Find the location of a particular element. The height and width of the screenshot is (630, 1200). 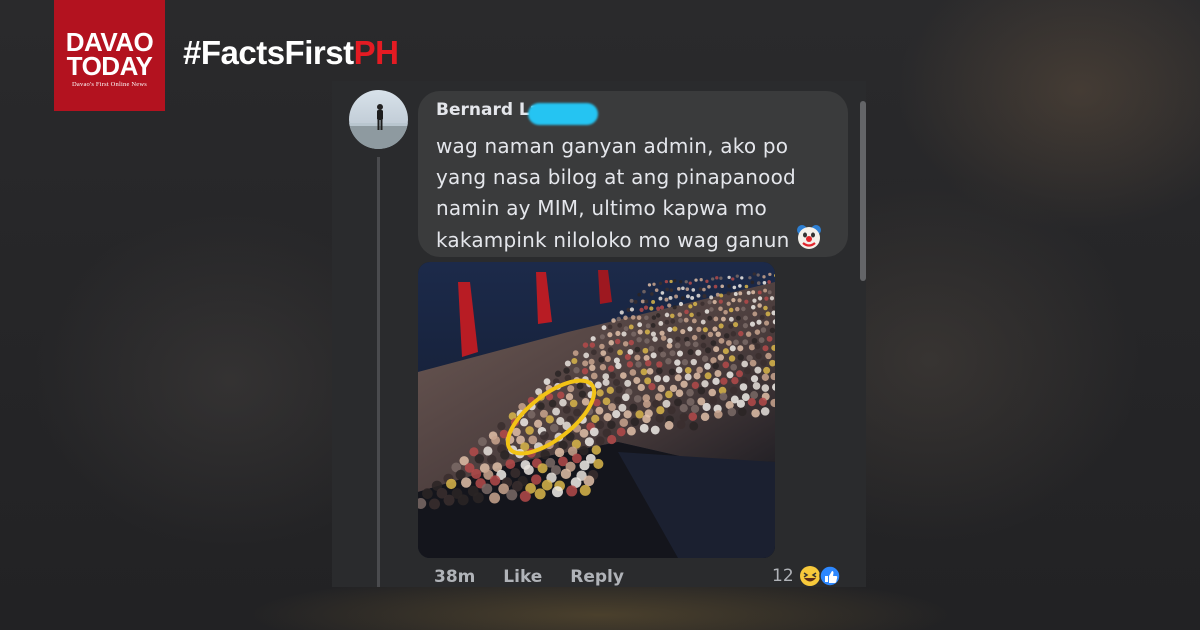

clown-face-icon is located at coordinates (809, 241).